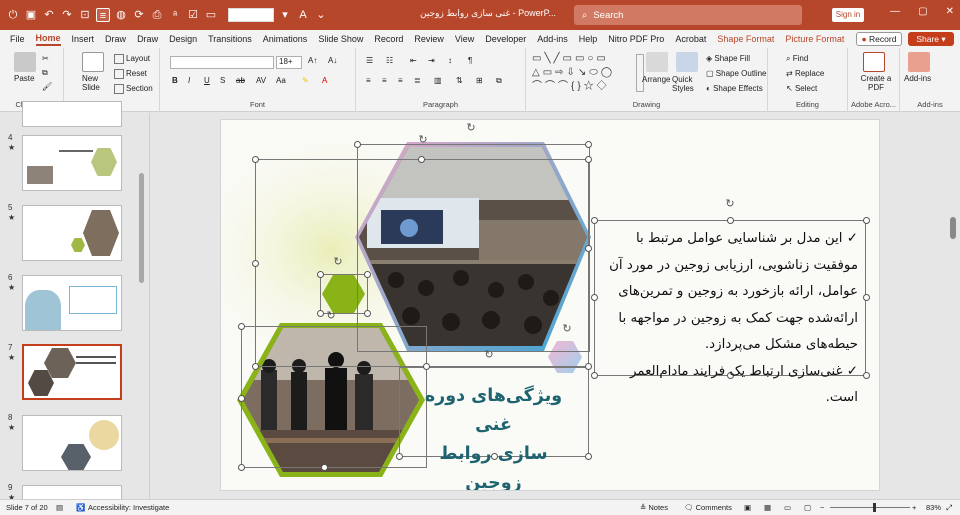  I want to click on font-picker-mini, so click(251, 15).